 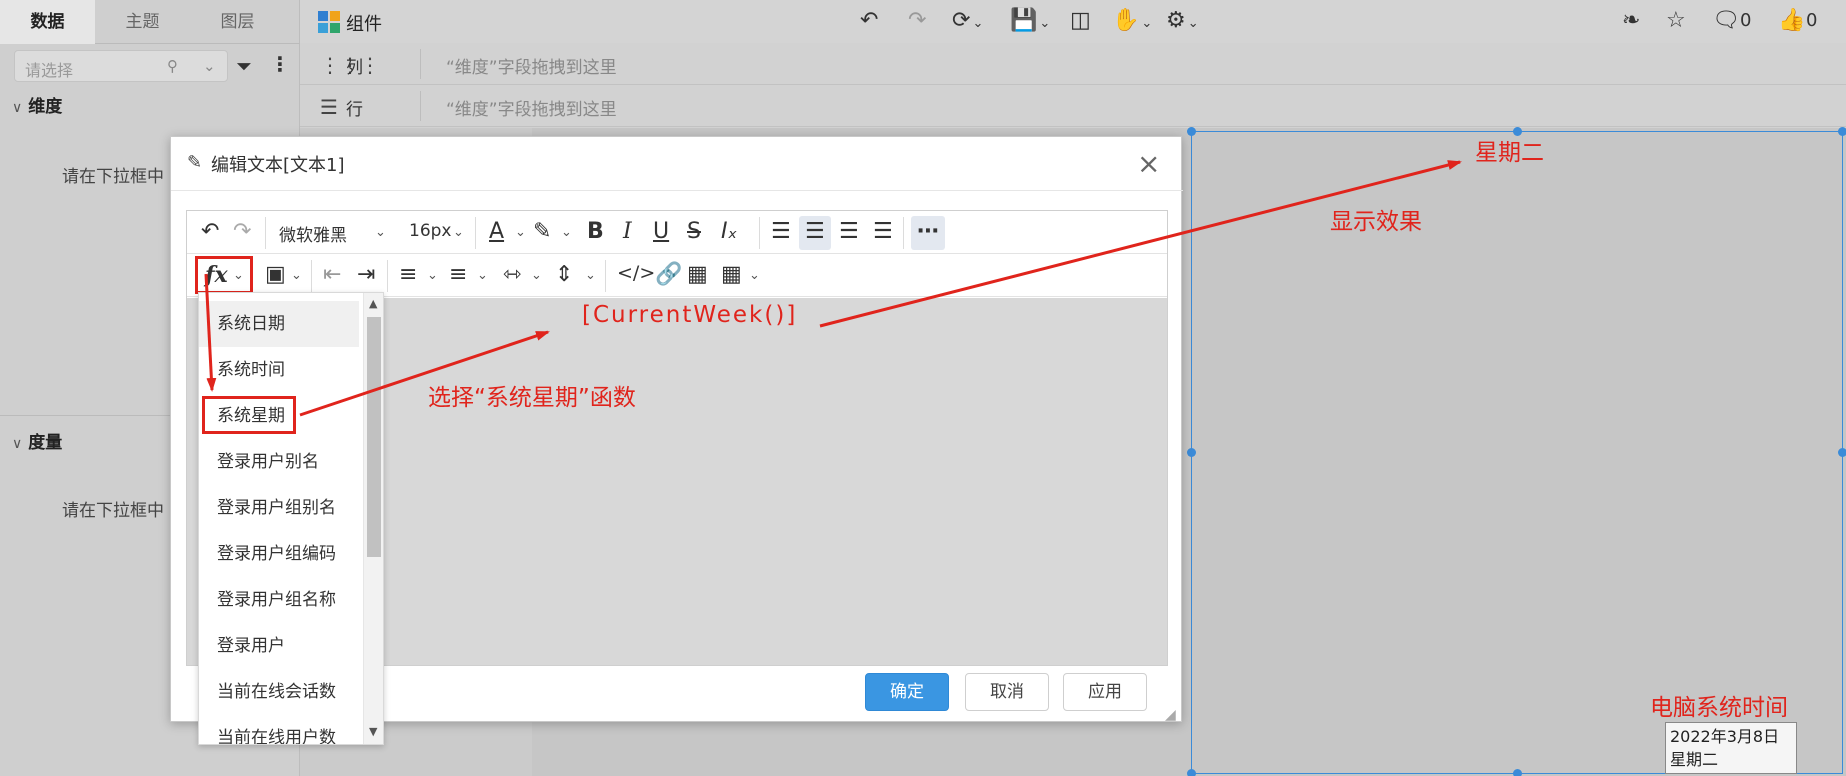 I want to click on formula-text: [CurrentWeek()], so click(x=690, y=315).